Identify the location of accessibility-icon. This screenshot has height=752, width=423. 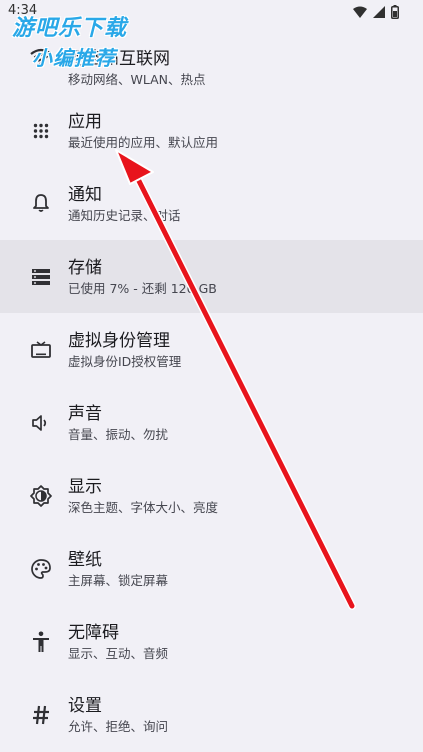
(41, 642).